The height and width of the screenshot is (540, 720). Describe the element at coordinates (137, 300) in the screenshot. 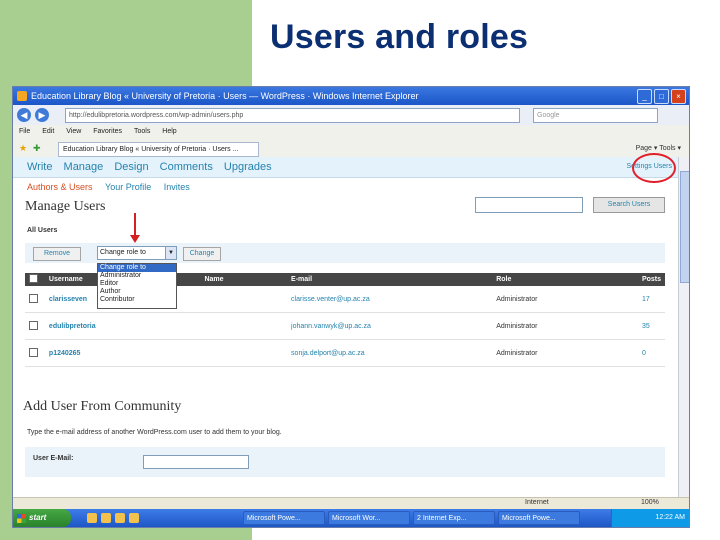

I see `role-option: Contributor` at that location.